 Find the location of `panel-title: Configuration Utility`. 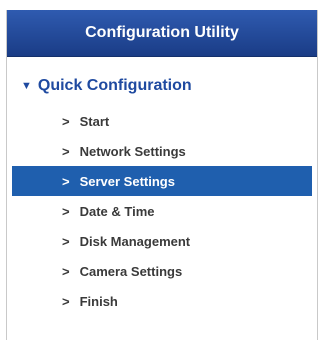

panel-title: Configuration Utility is located at coordinates (162, 32).